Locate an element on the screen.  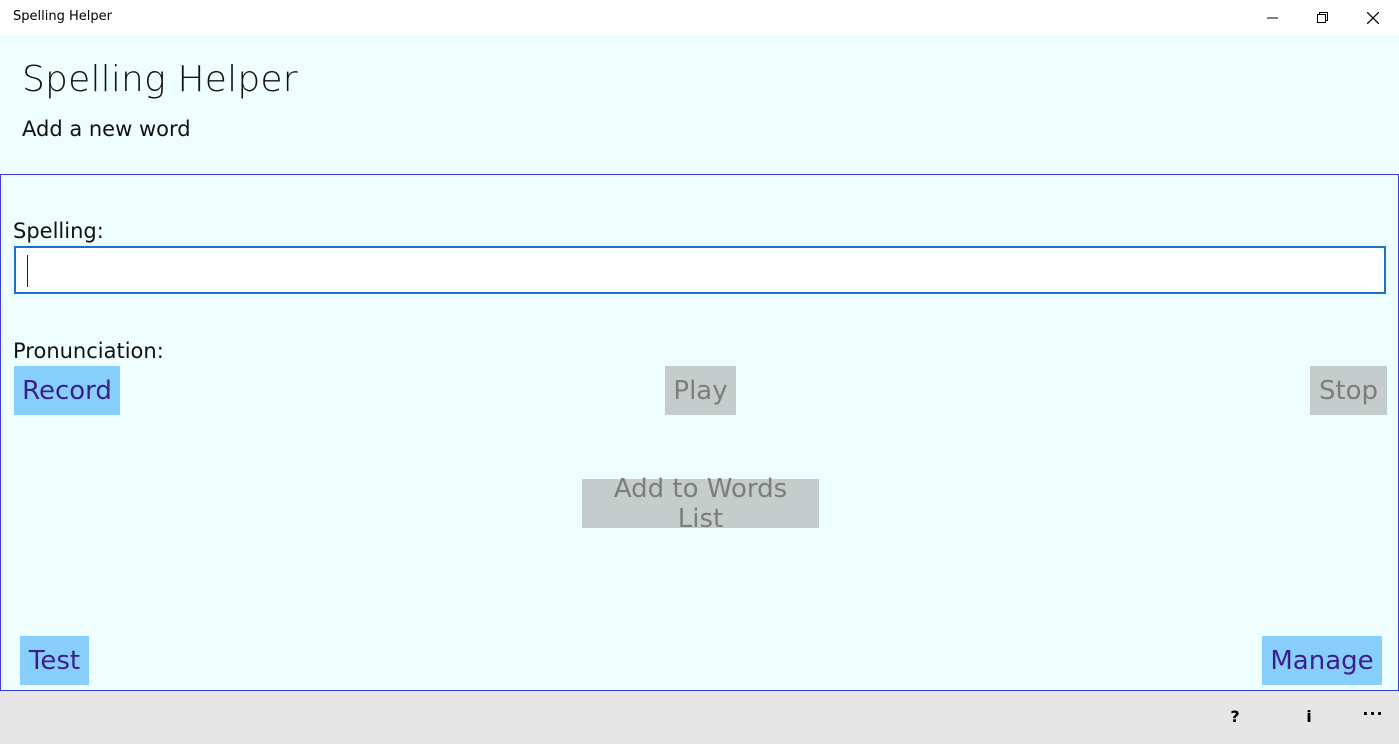
page-subtitle: Add a new word is located at coordinates (106, 129).